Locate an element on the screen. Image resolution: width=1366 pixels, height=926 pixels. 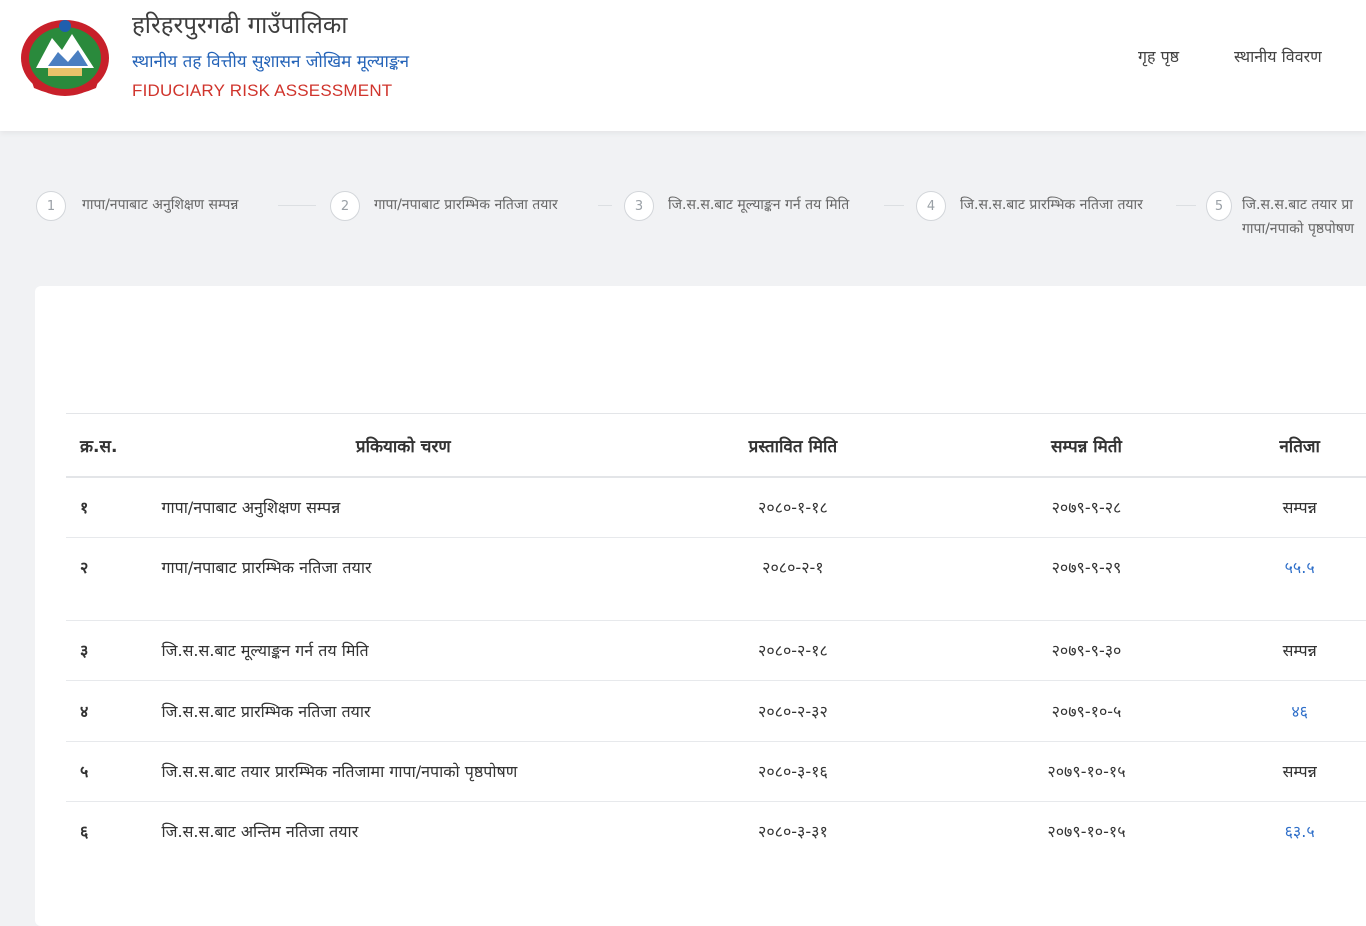
assessment-subtitle-english: FIDUCIARY RISK ASSESSMENT is located at coordinates (262, 90).